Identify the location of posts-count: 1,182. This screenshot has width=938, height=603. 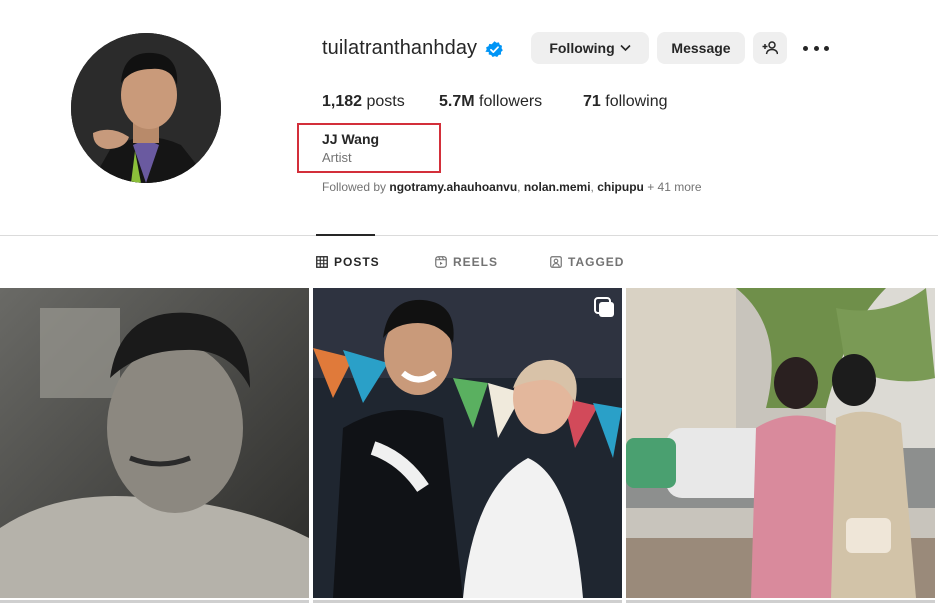
(342, 101).